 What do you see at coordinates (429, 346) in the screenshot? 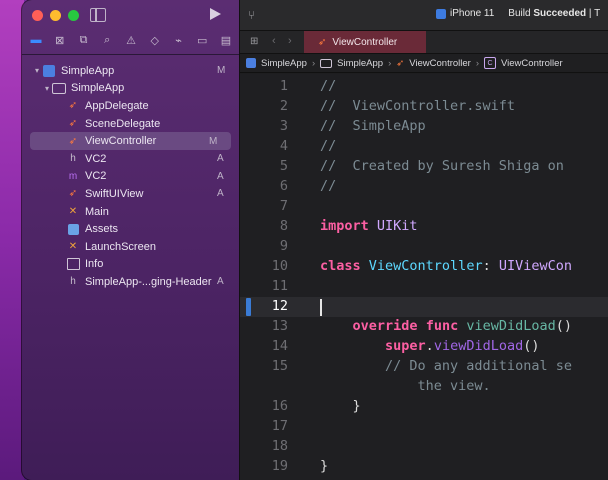
I see `code-line: super.viewDidLoad()` at bounding box center [429, 346].